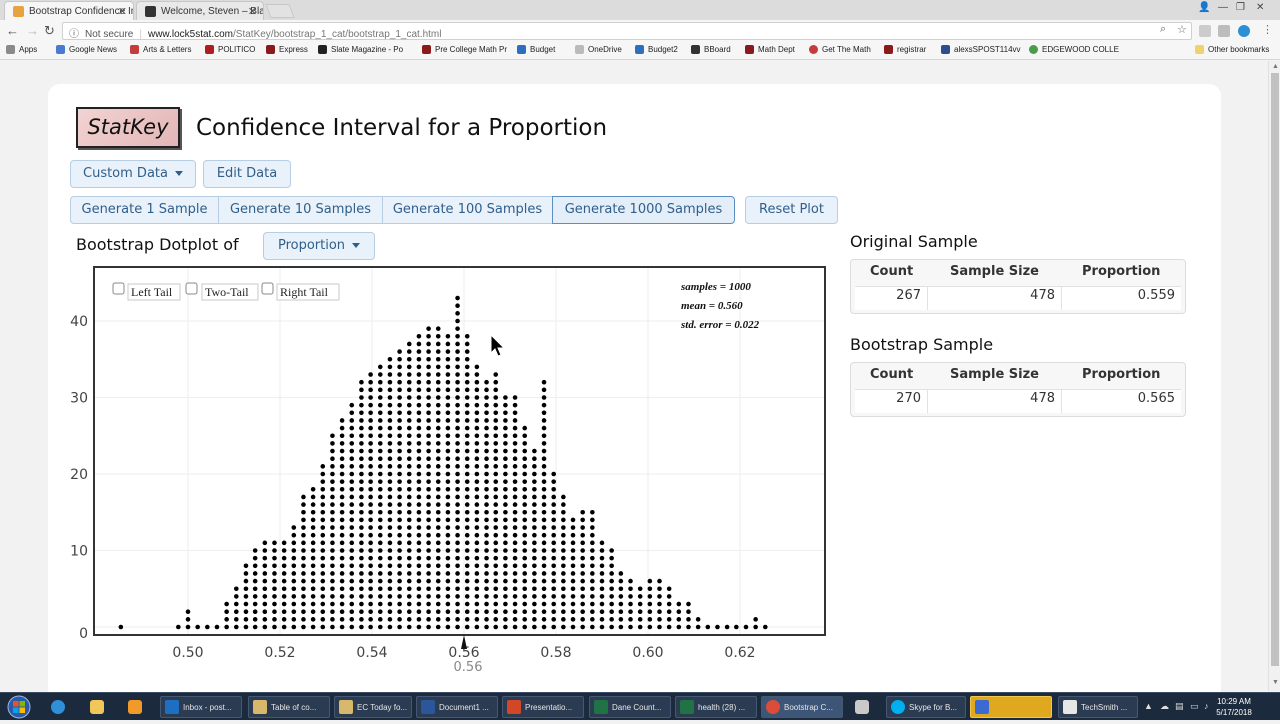  Describe the element at coordinates (86, 49) in the screenshot. I see `bookmark-google-news: Google News` at that location.